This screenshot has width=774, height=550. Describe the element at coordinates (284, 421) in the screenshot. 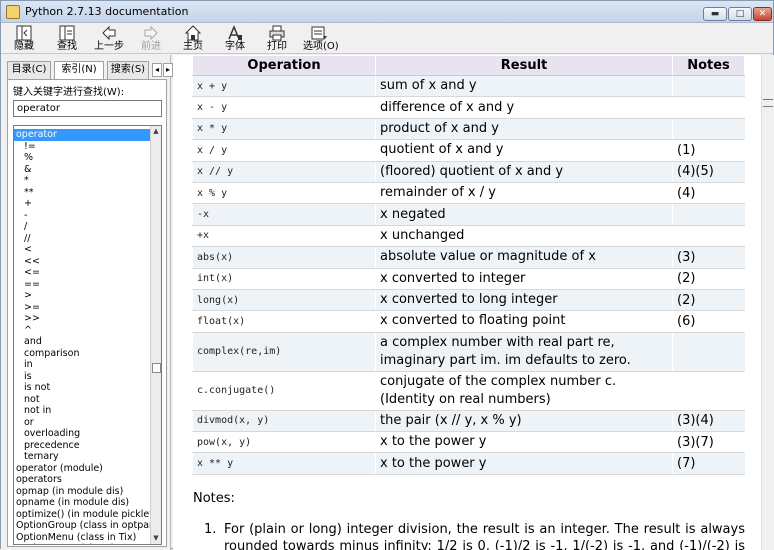

I see `table-cell-operation: divmod(x, y)` at that location.